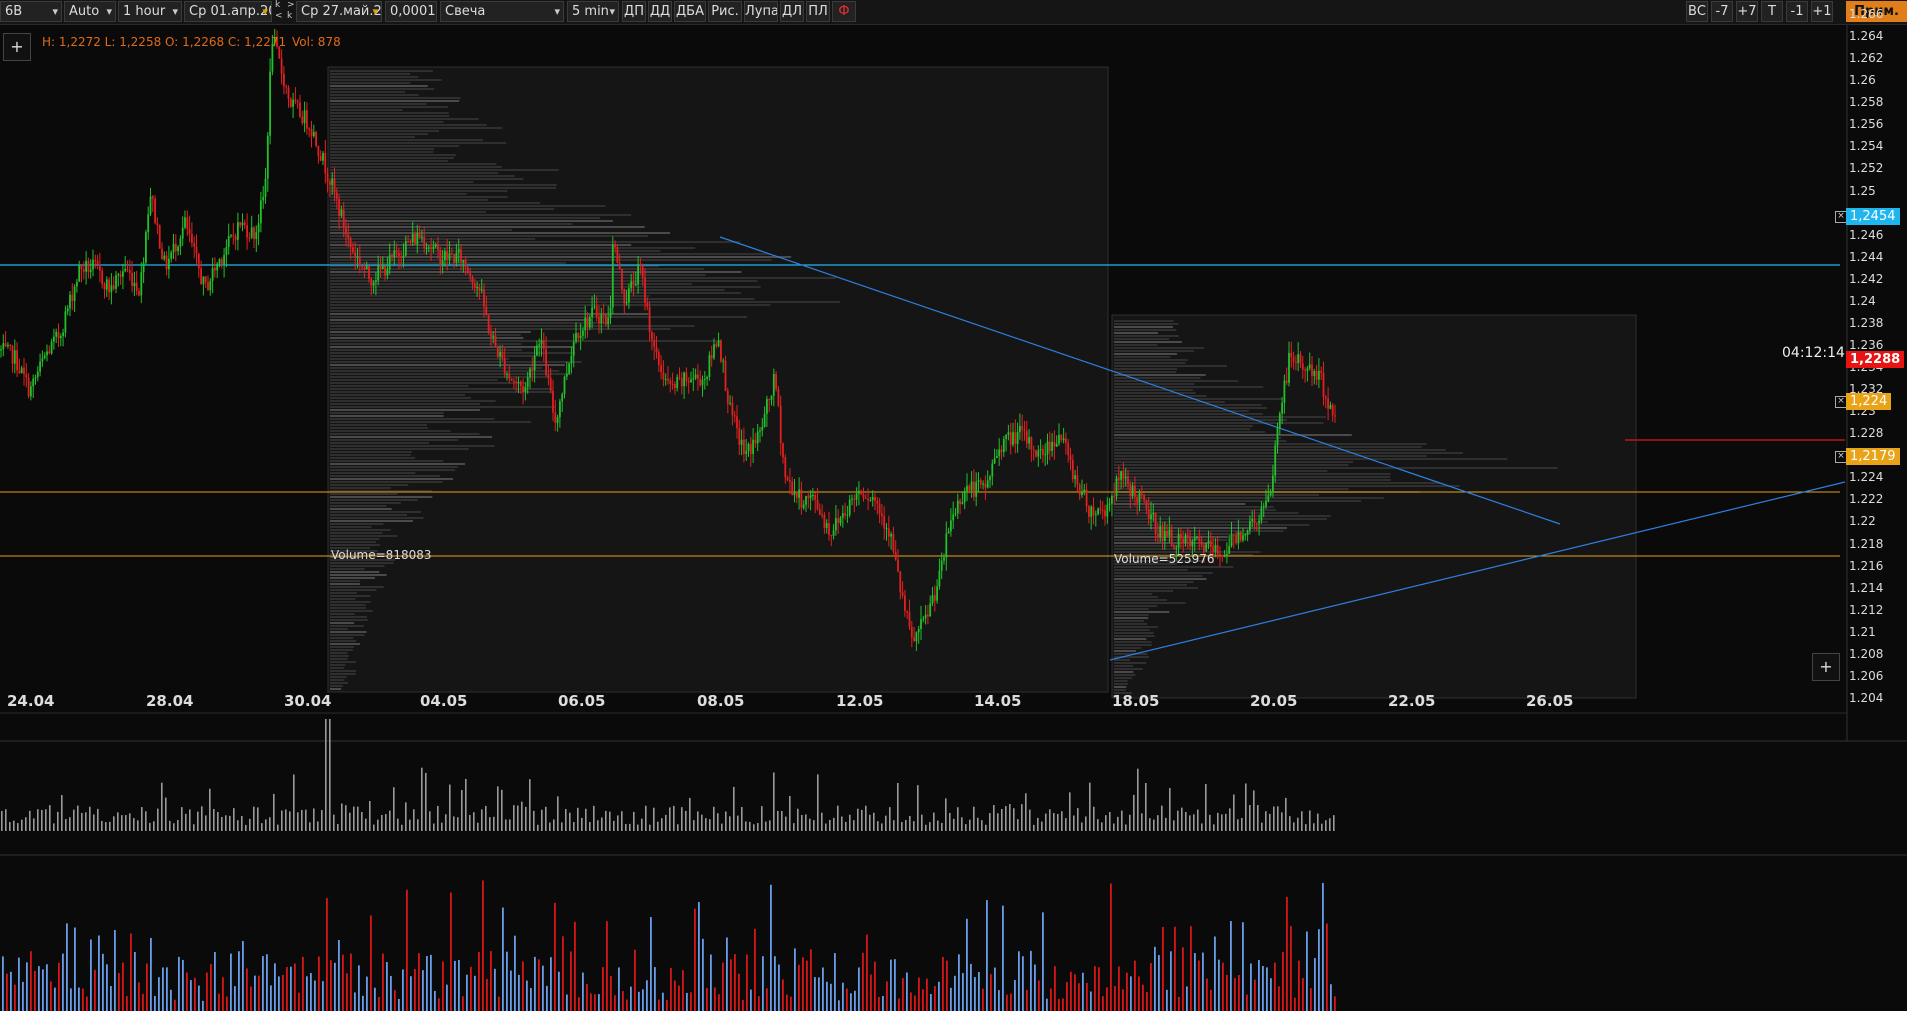 Image resolution: width=1907 pixels, height=1011 pixels. I want to click on date-from-select: Ср 01.апр.20, so click(228, 11).